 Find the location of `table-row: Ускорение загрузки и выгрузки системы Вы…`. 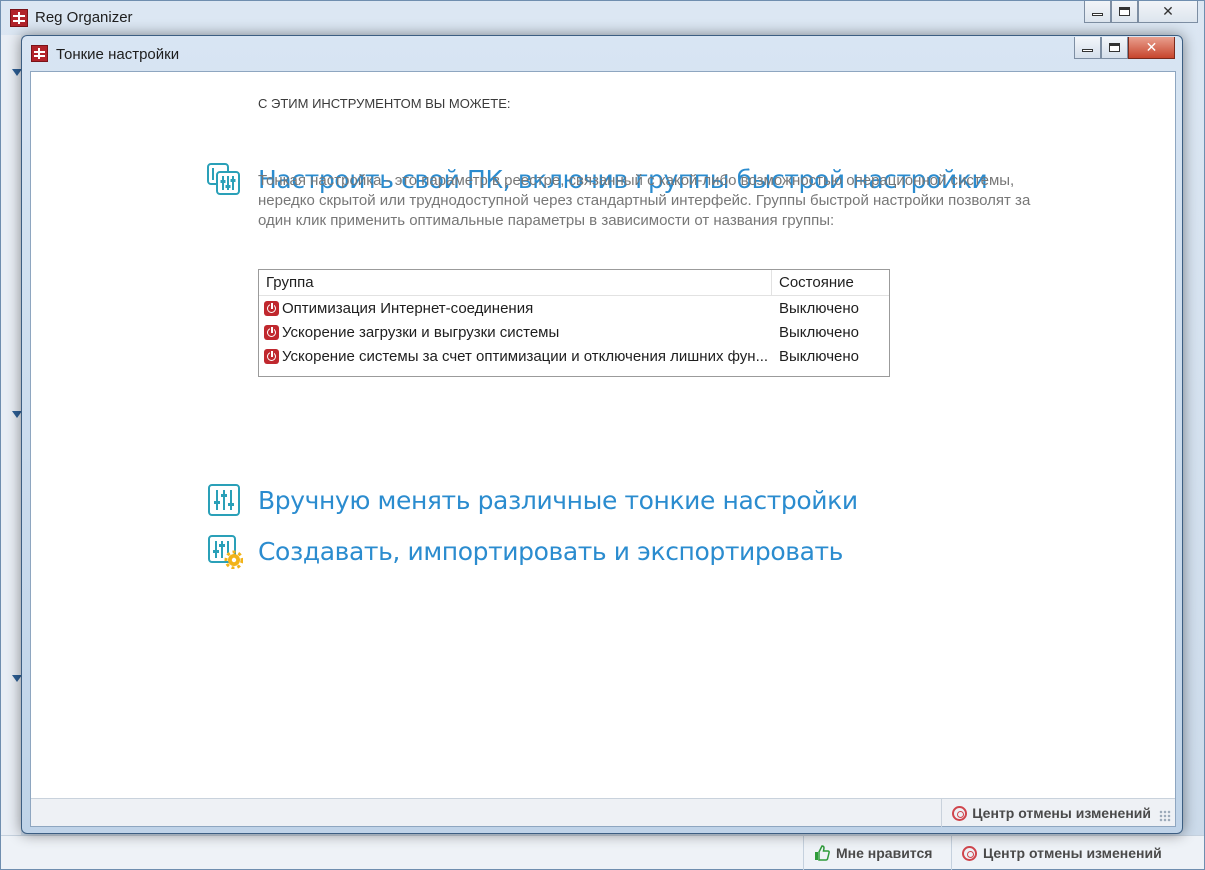

table-row: Ускорение загрузки и выгрузки системы Вы… is located at coordinates (574, 332).